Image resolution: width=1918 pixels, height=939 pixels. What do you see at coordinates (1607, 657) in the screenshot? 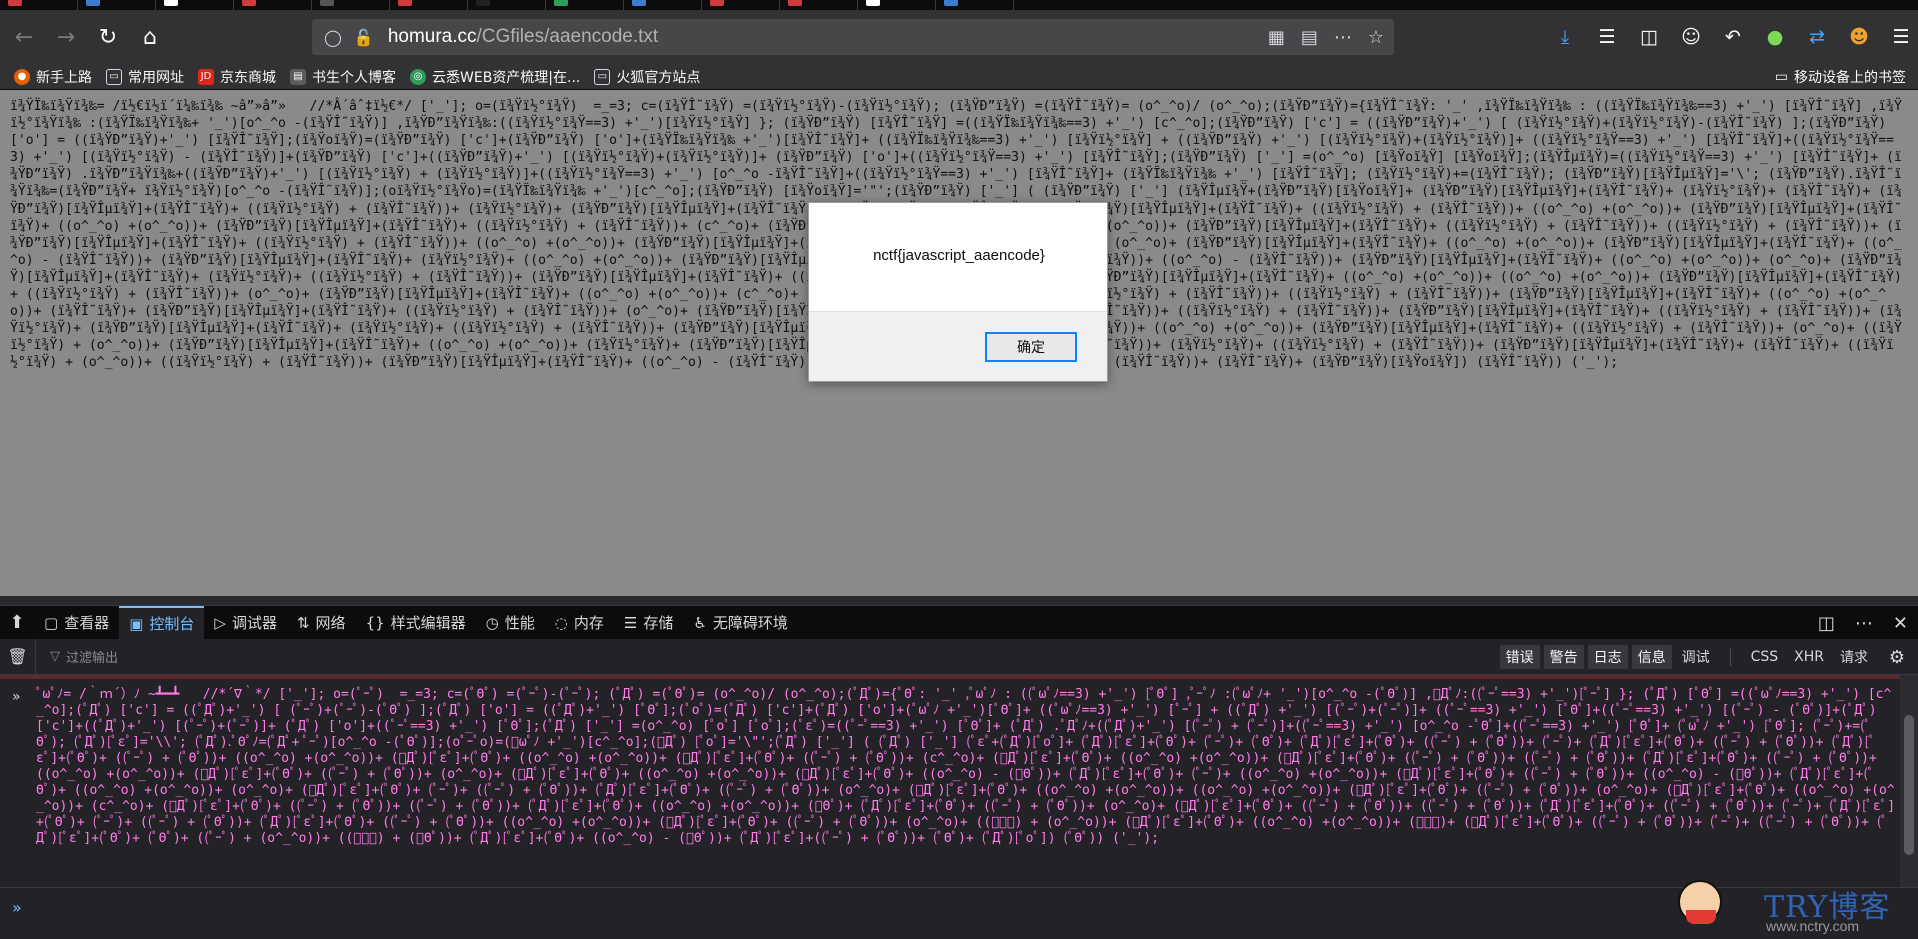
I see `level-logs: 日志` at bounding box center [1607, 657].